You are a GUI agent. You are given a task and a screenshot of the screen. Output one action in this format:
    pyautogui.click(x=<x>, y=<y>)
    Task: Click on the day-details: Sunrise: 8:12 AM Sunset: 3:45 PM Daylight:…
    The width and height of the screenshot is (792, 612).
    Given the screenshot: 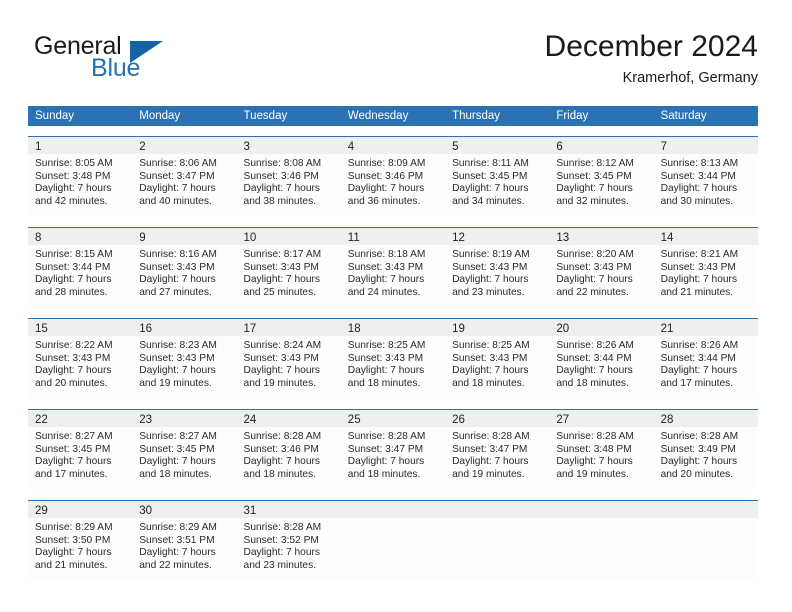 What is the action you would take?
    pyautogui.click(x=601, y=181)
    